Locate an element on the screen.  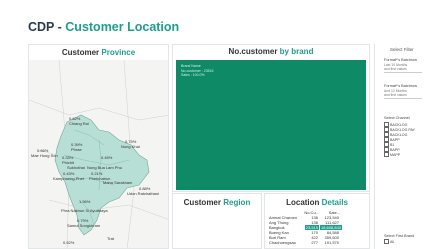
map-label-14: Kamphaeng Phet is located at coordinates (69, 178).